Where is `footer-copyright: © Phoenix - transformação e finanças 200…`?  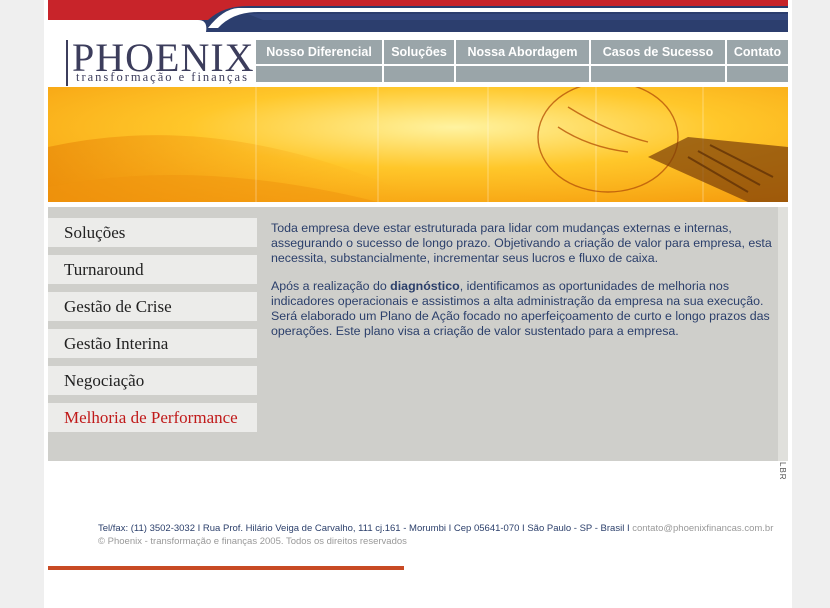 footer-copyright: © Phoenix - transformação e finanças 200… is located at coordinates (252, 541).